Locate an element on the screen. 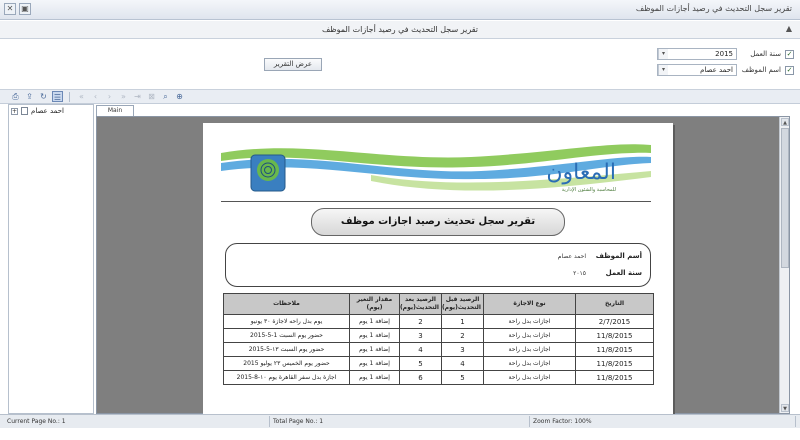 The image size is (800, 440). year-info-label: سنة العمل is located at coordinates (623, 273).